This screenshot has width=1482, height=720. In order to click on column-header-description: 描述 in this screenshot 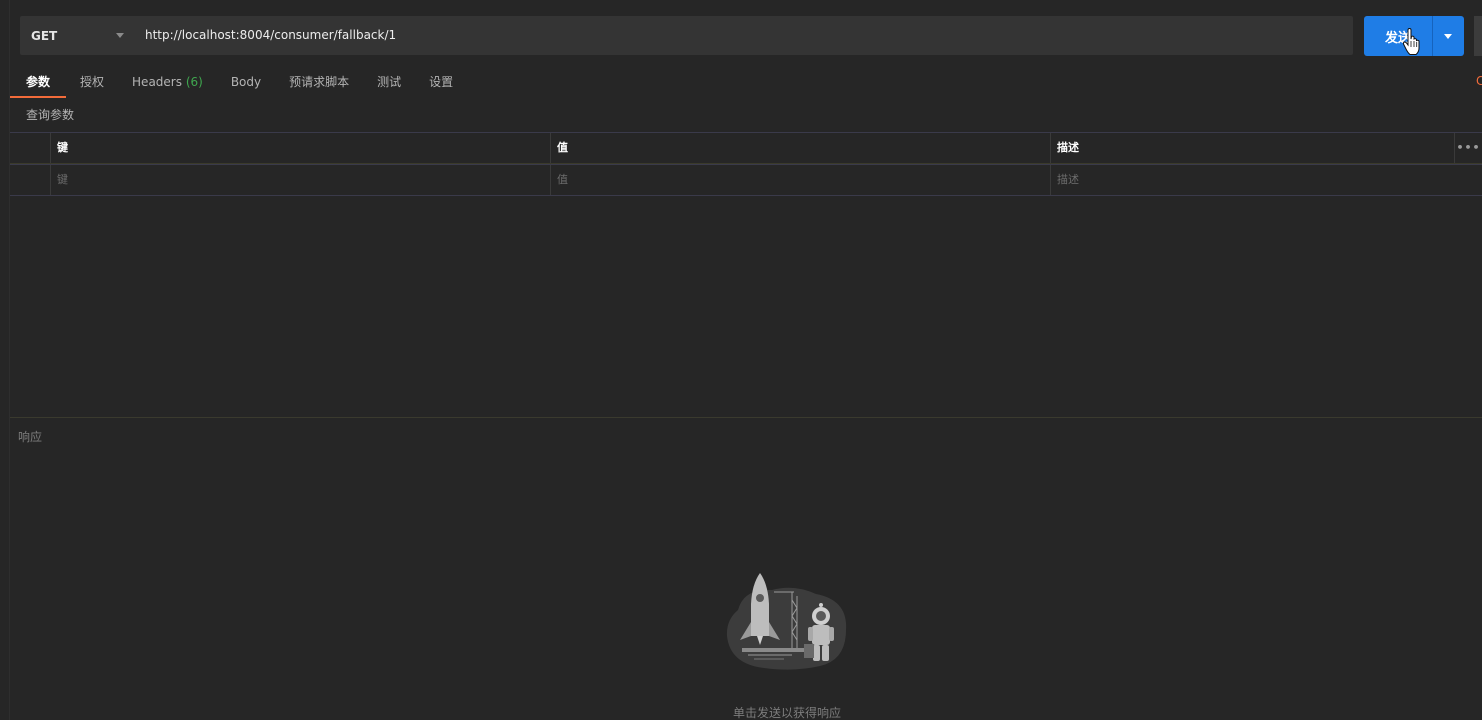, I will do `click(1252, 148)`.